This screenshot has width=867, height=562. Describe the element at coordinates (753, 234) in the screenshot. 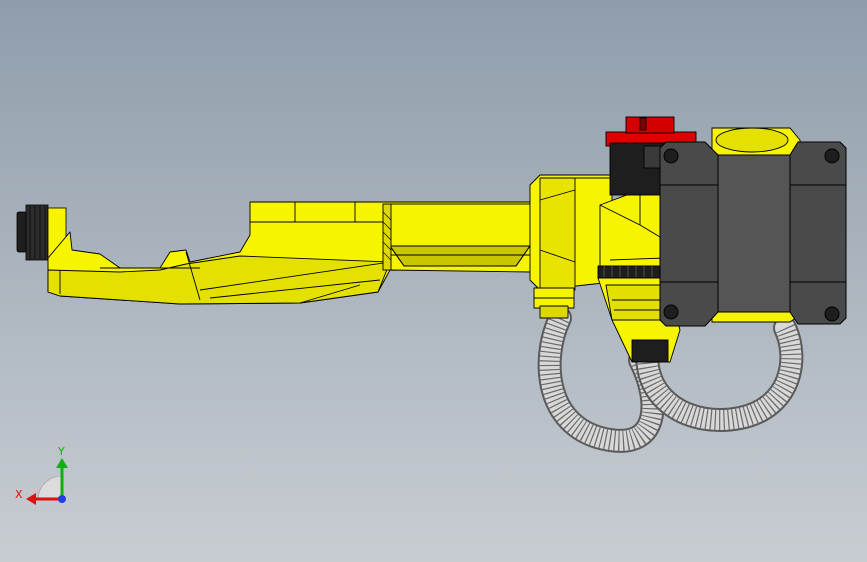

I see `servo-motor` at that location.